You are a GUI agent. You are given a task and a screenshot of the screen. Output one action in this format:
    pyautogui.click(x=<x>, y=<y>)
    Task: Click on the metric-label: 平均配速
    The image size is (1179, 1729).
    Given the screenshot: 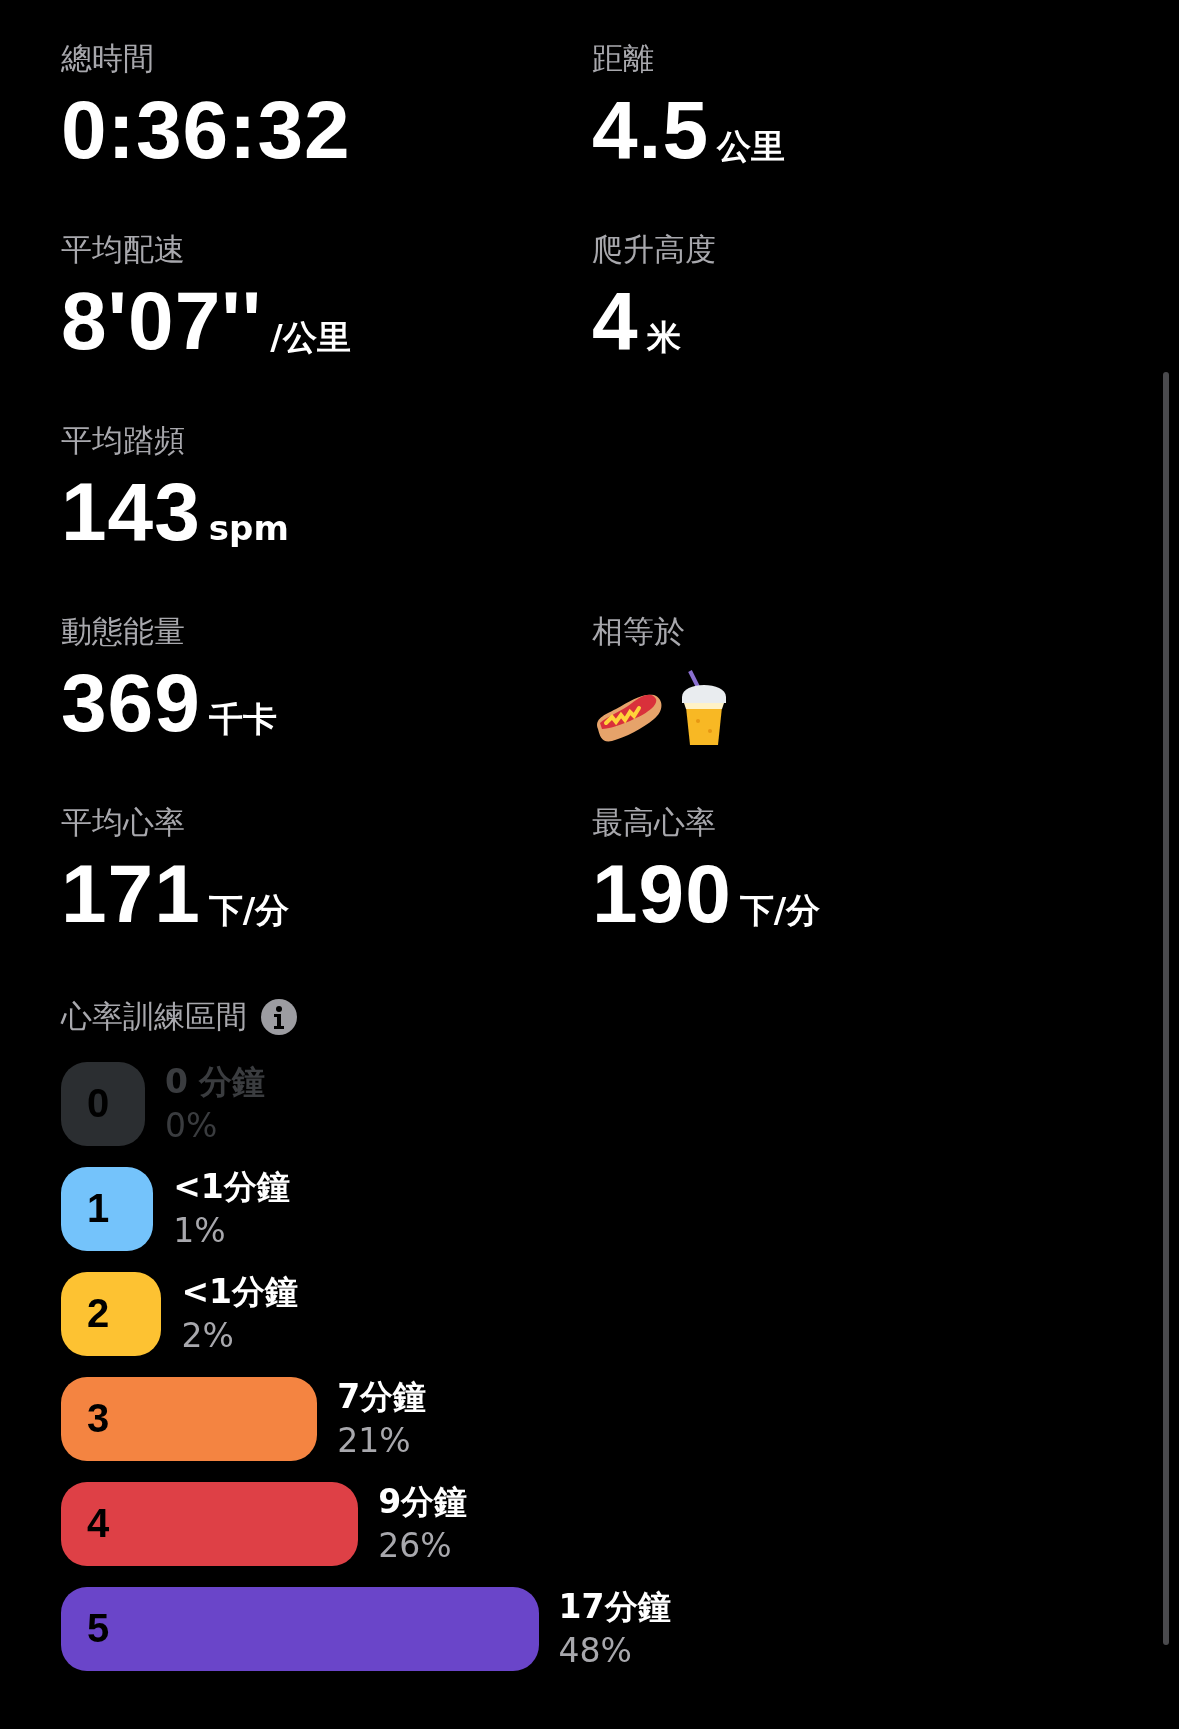 What is the action you would take?
    pyautogui.click(x=123, y=249)
    